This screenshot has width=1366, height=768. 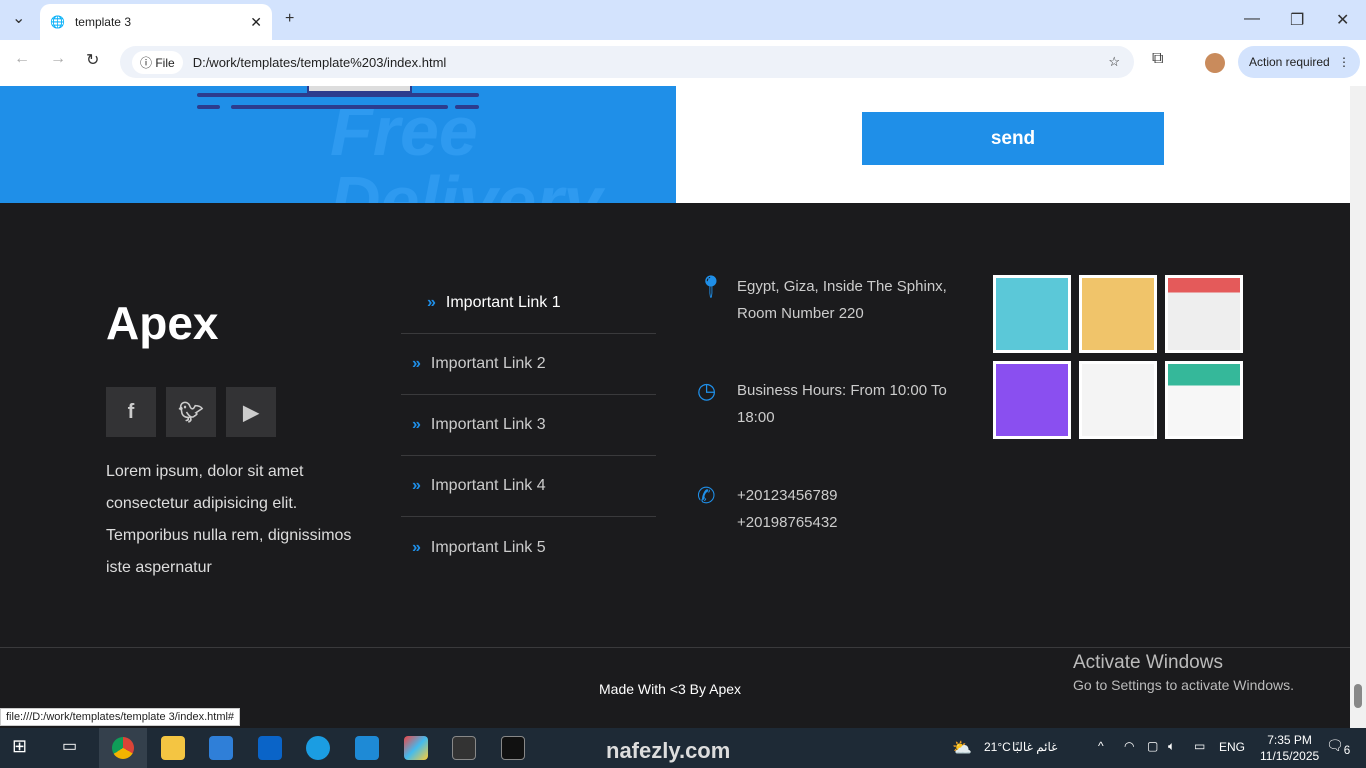 I want to click on clock: 7:35 PM 11/15/2025, so click(x=1289, y=748).